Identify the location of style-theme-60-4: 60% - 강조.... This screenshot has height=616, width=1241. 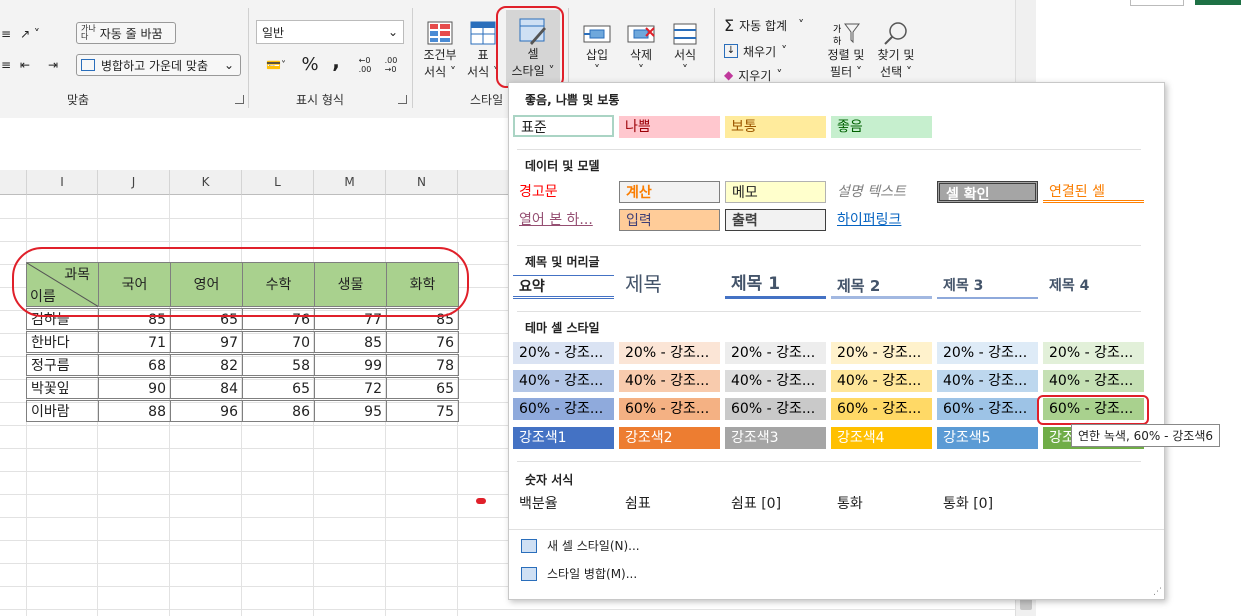
(881, 409).